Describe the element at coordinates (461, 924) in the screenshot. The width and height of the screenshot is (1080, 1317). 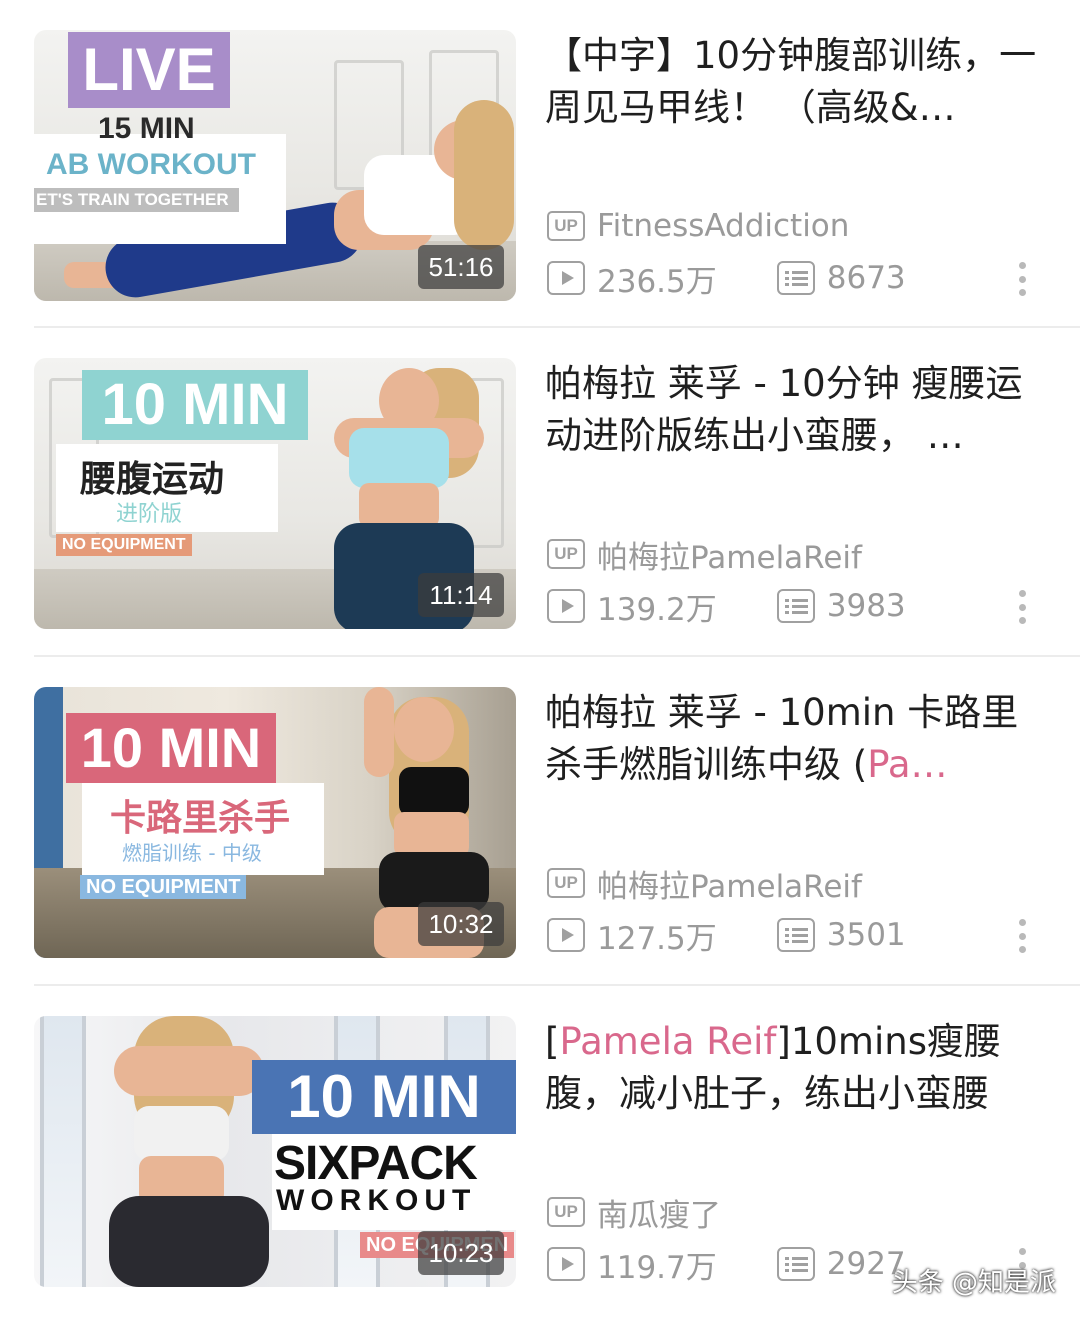
I see `duration-badge: 10:32` at that location.